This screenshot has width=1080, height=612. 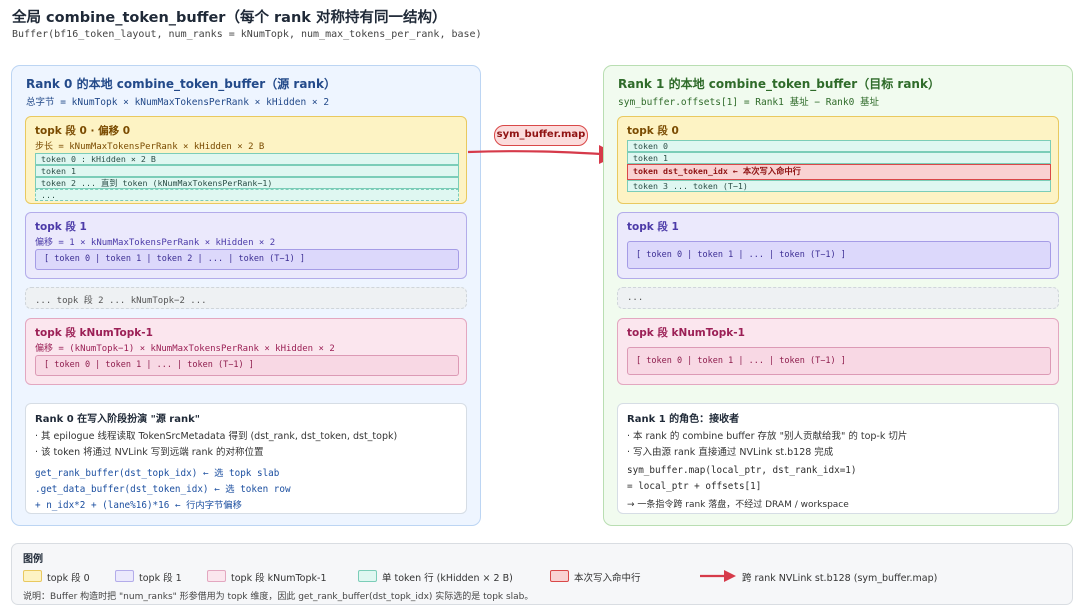 I want to click on legend-title: 图例, so click(x=33, y=559).